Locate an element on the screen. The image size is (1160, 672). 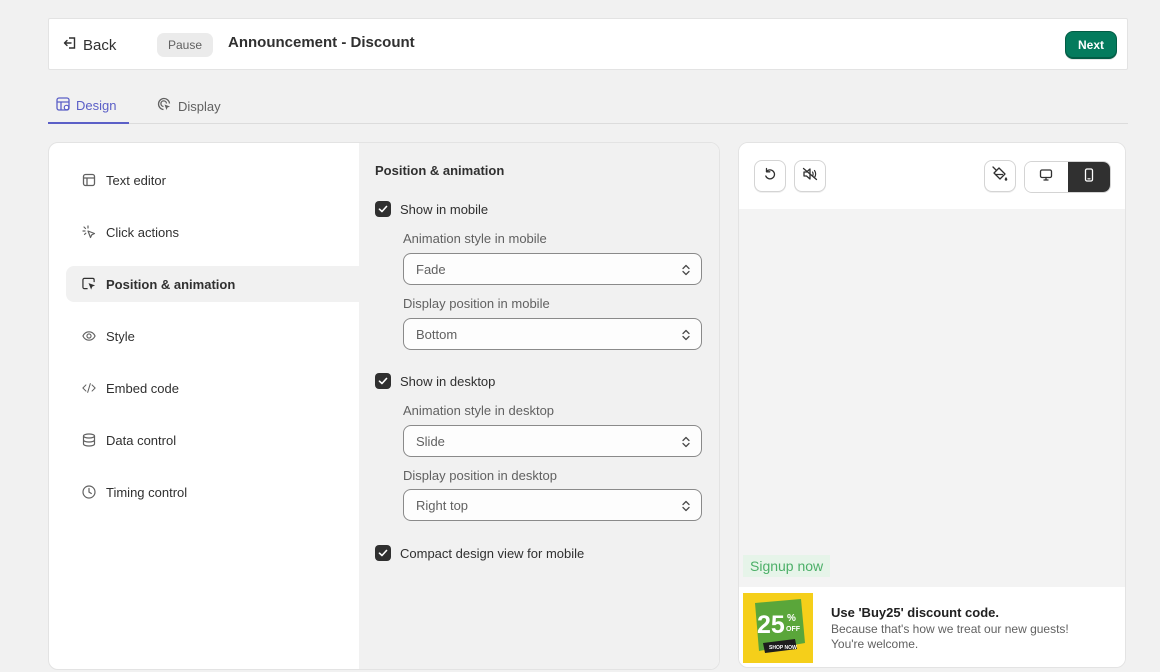
design-icon is located at coordinates (63, 105).